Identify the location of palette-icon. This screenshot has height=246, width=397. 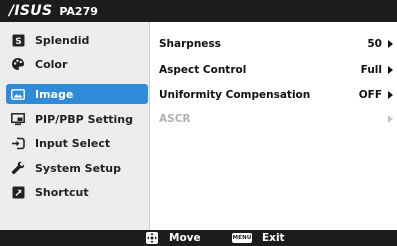
(18, 64).